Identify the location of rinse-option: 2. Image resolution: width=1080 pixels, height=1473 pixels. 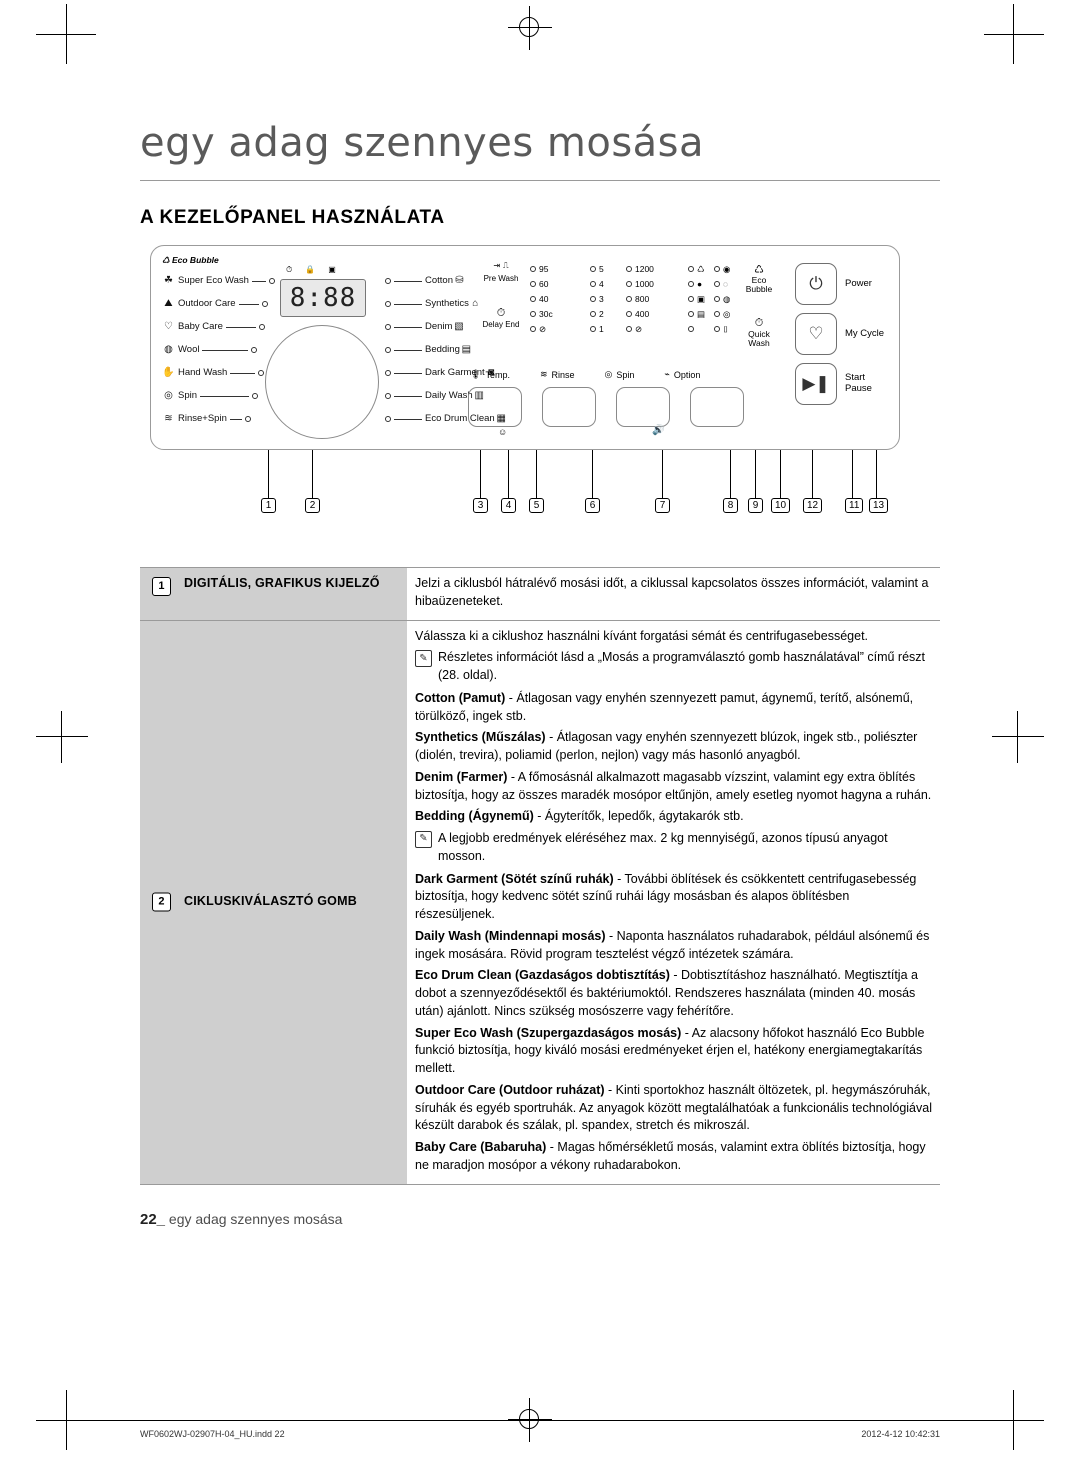
(608, 314).